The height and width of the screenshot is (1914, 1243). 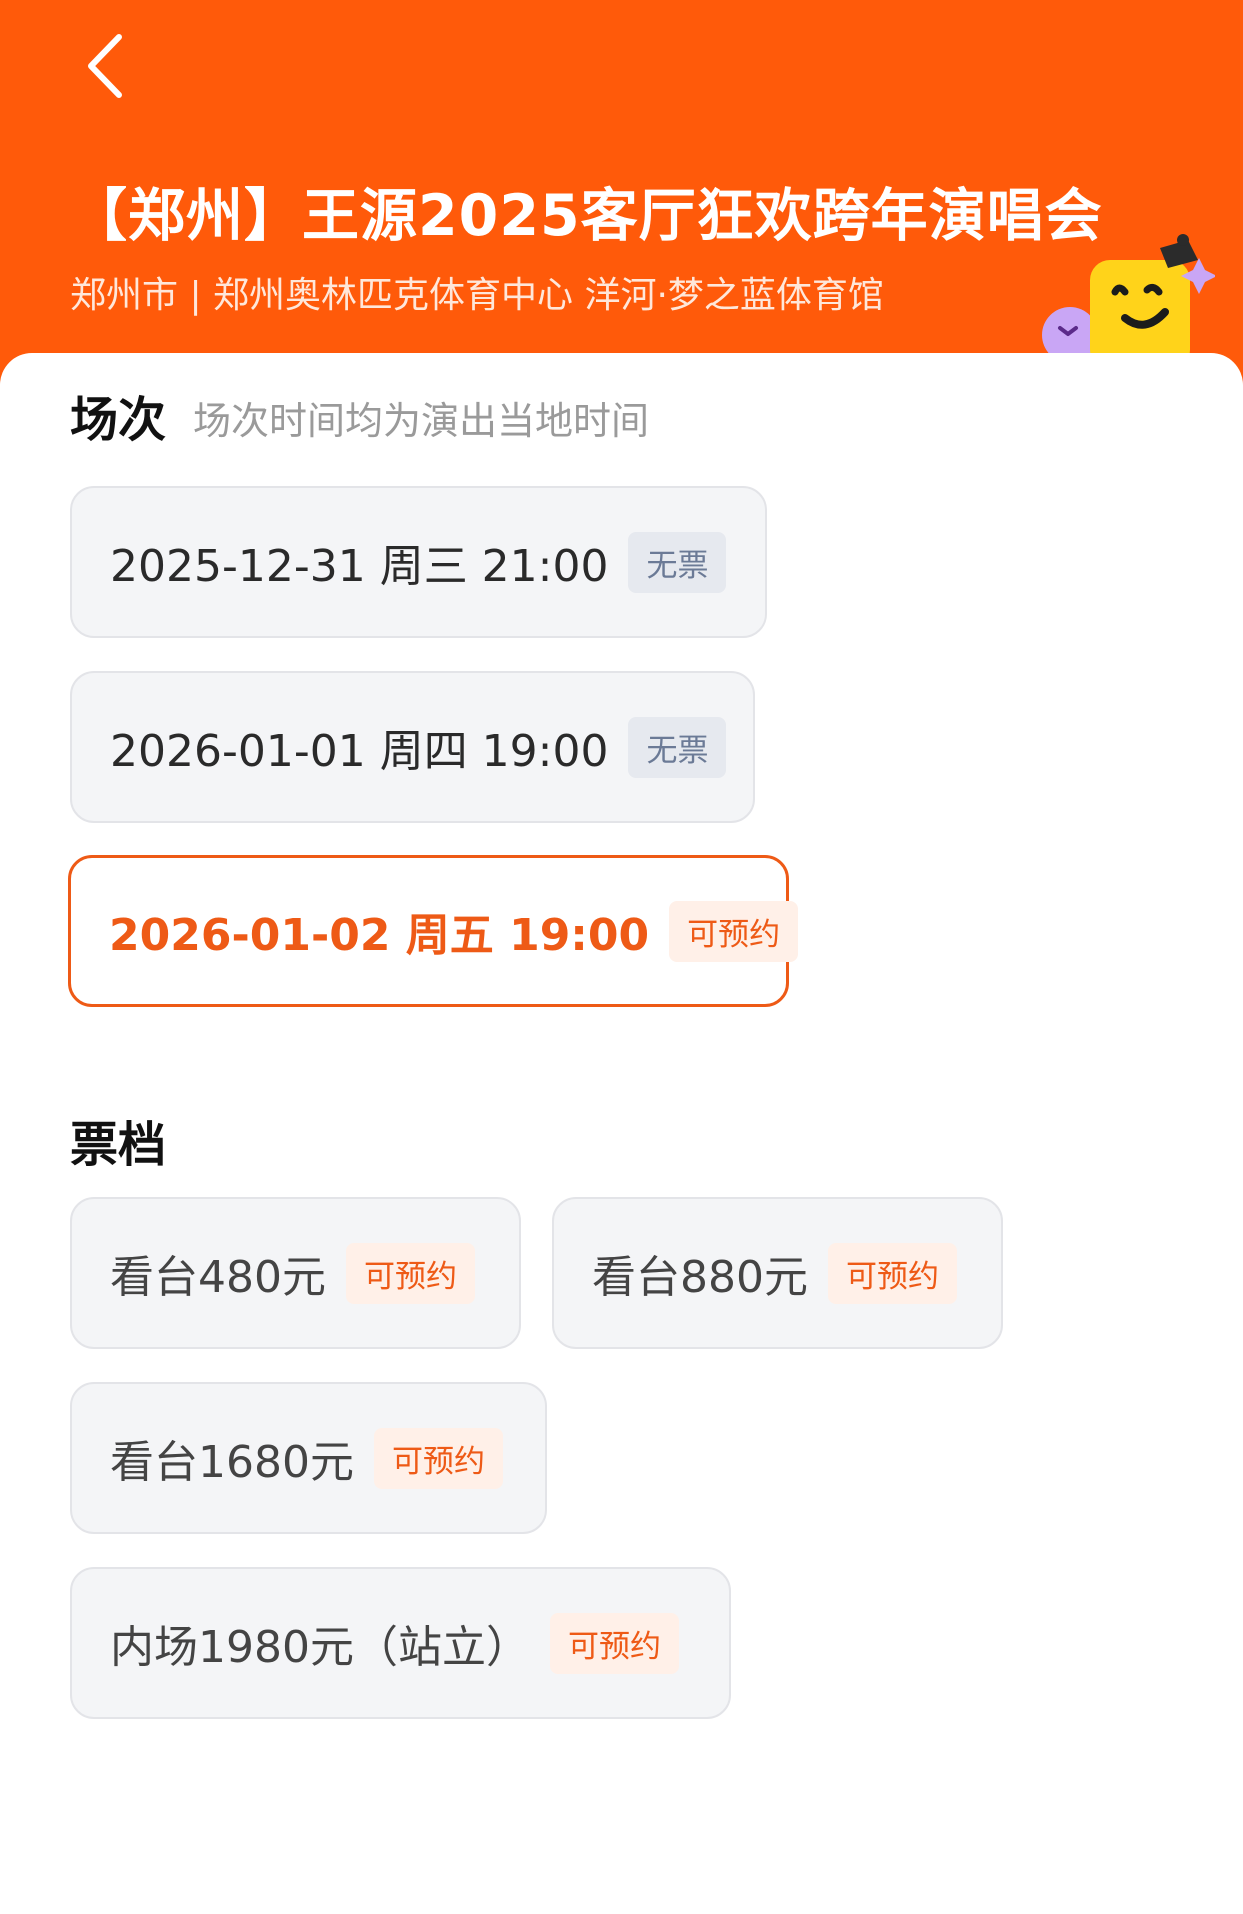 I want to click on back-button, so click(x=105, y=66).